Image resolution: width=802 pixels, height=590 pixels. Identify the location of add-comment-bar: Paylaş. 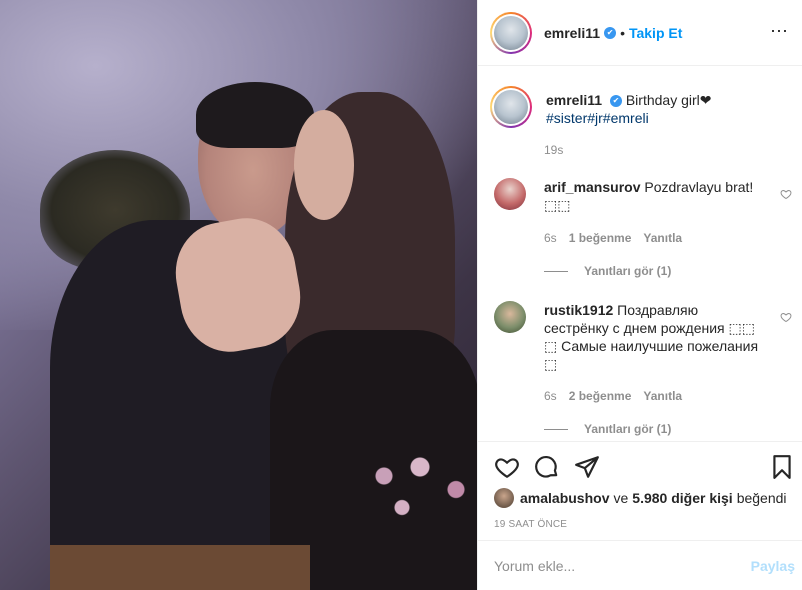
(640, 565).